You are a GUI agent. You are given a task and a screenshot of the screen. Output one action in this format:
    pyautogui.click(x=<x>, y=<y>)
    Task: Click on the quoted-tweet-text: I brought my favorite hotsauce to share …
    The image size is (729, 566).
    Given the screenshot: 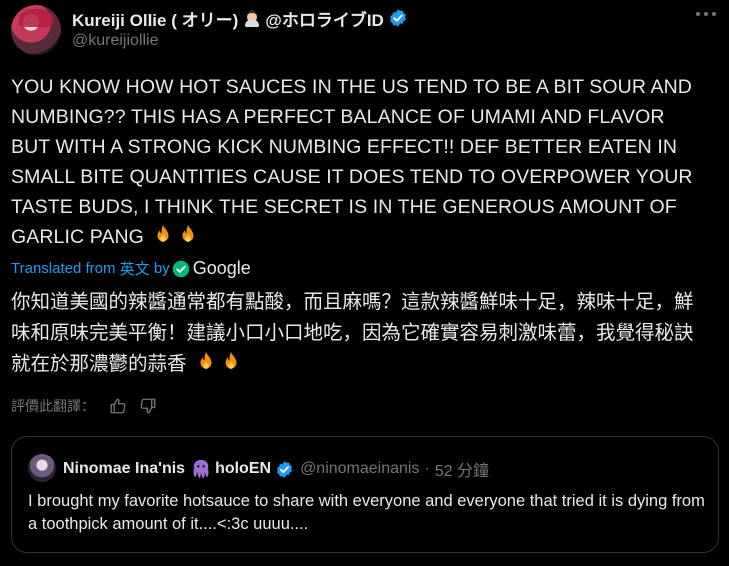 What is the action you would take?
    pyautogui.click(x=366, y=512)
    